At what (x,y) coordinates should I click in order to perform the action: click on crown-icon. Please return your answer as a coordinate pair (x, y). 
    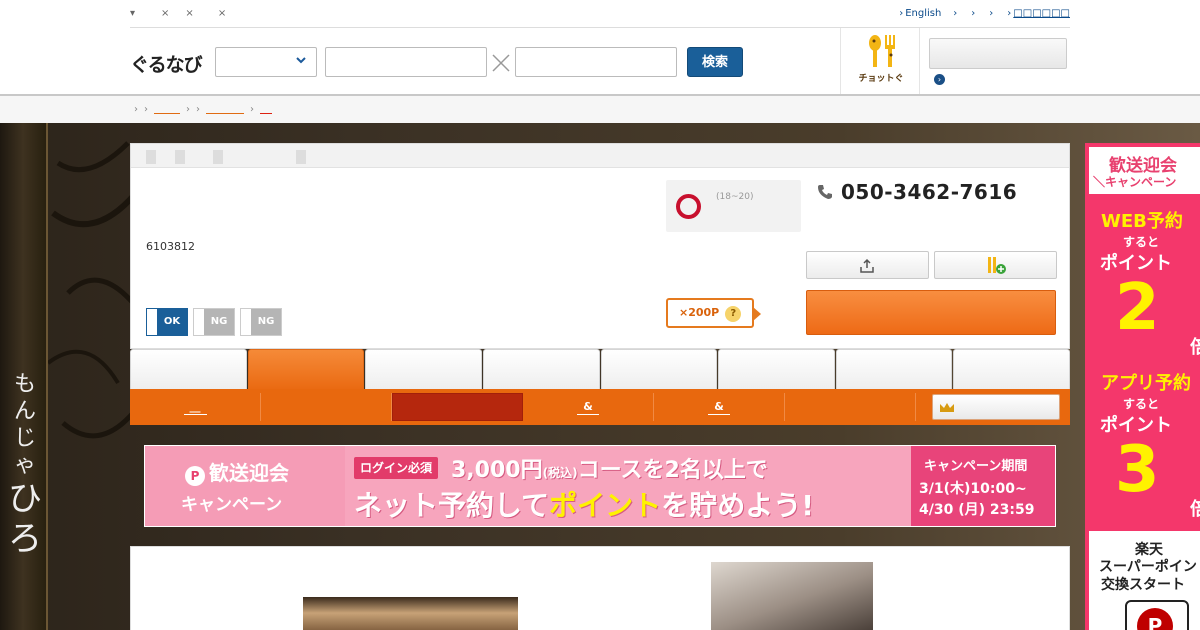
    Looking at the image, I should click on (947, 407).